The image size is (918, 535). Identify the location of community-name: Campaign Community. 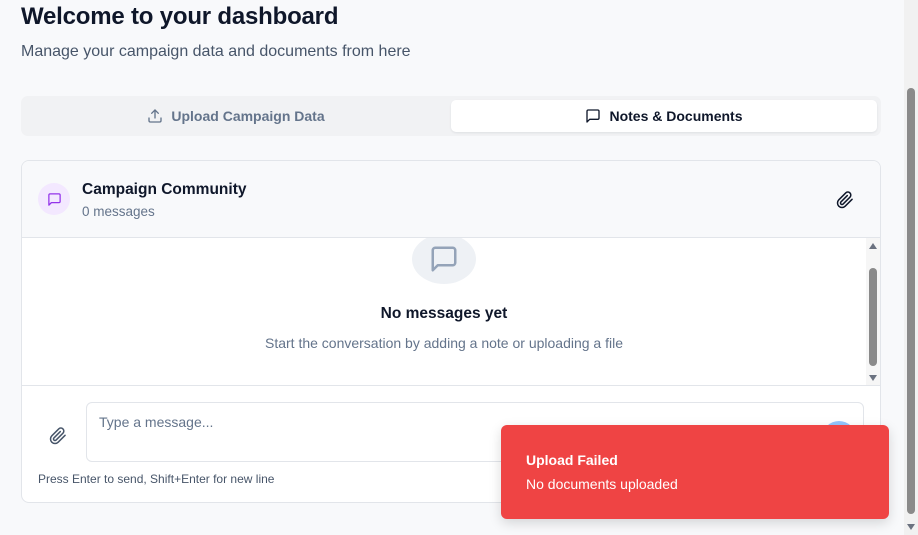
(164, 189).